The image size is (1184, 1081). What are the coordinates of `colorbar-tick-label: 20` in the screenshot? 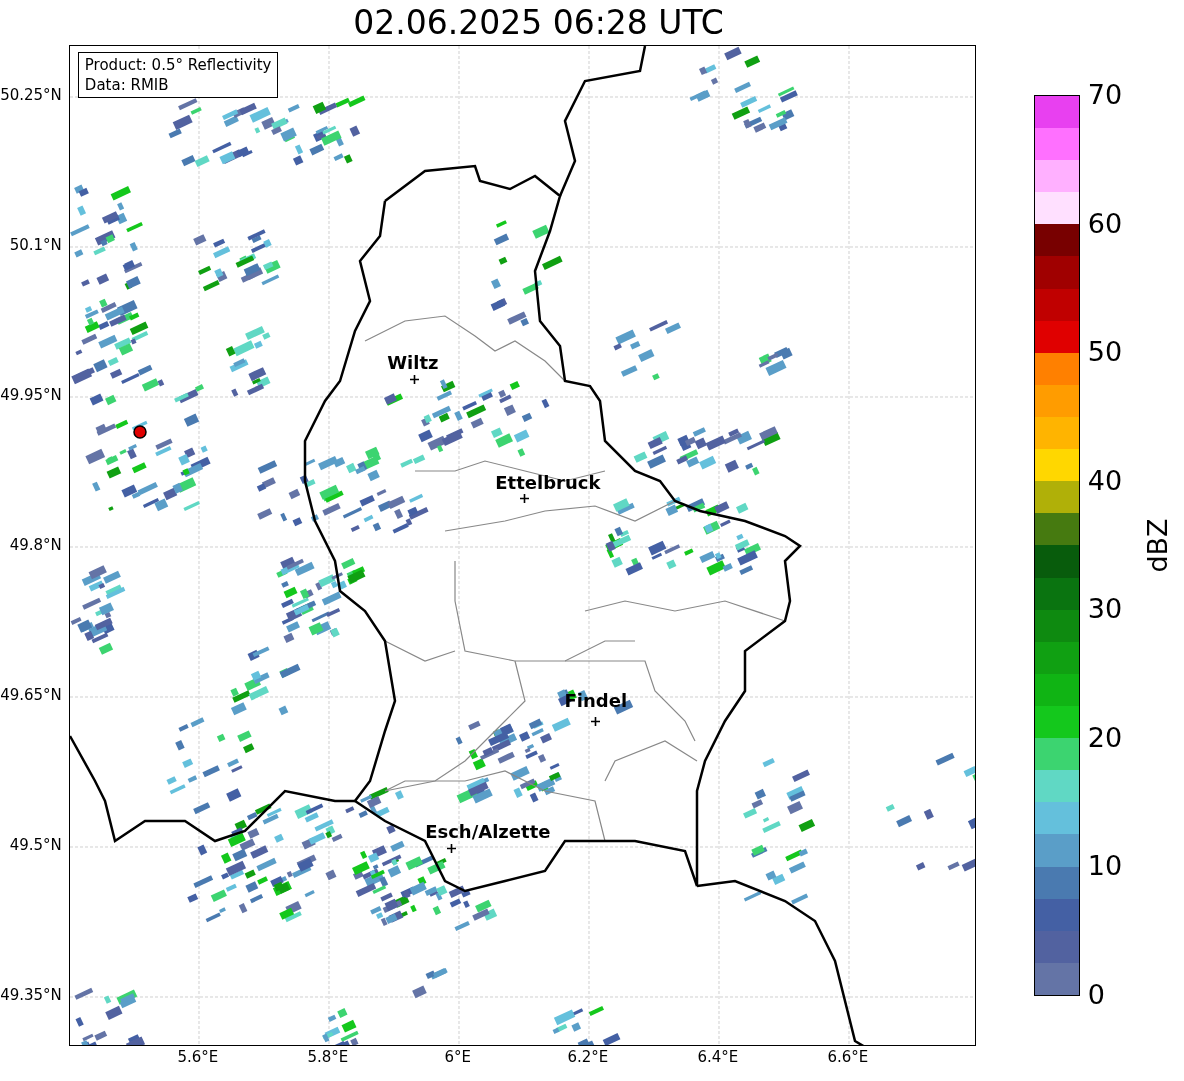 It's located at (1105, 737).